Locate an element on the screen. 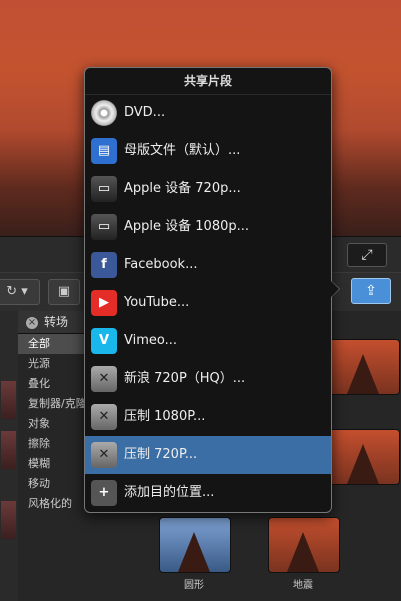 This screenshot has height=601, width=401. media-import-button: ▣ is located at coordinates (64, 292).